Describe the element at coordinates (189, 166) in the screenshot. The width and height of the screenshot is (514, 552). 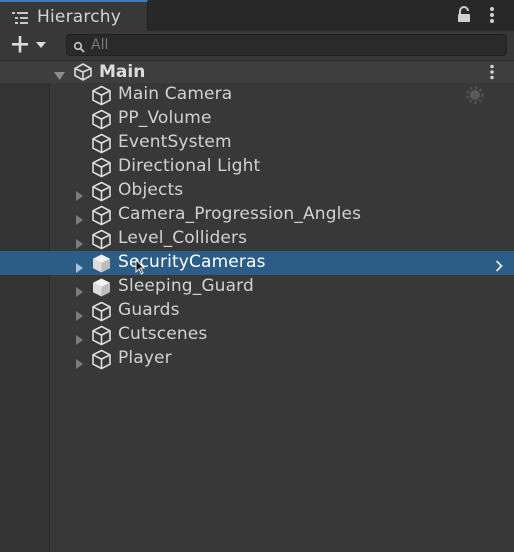
I see `hierarchy-item-label: Directional Light` at that location.